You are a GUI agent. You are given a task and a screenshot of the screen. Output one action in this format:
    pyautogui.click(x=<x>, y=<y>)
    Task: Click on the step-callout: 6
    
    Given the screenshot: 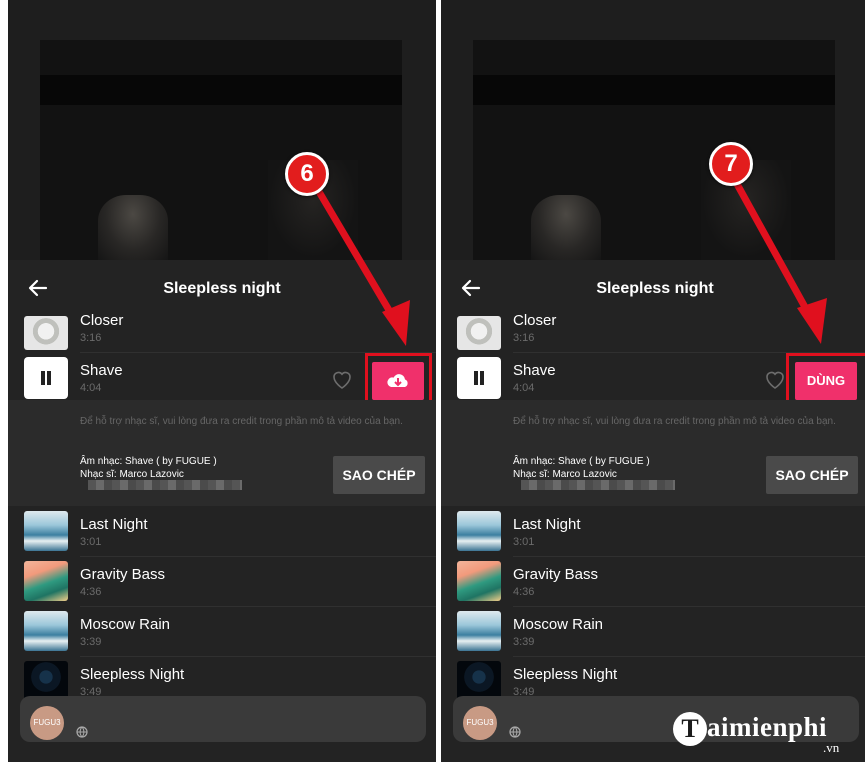 What is the action you would take?
    pyautogui.click(x=307, y=174)
    